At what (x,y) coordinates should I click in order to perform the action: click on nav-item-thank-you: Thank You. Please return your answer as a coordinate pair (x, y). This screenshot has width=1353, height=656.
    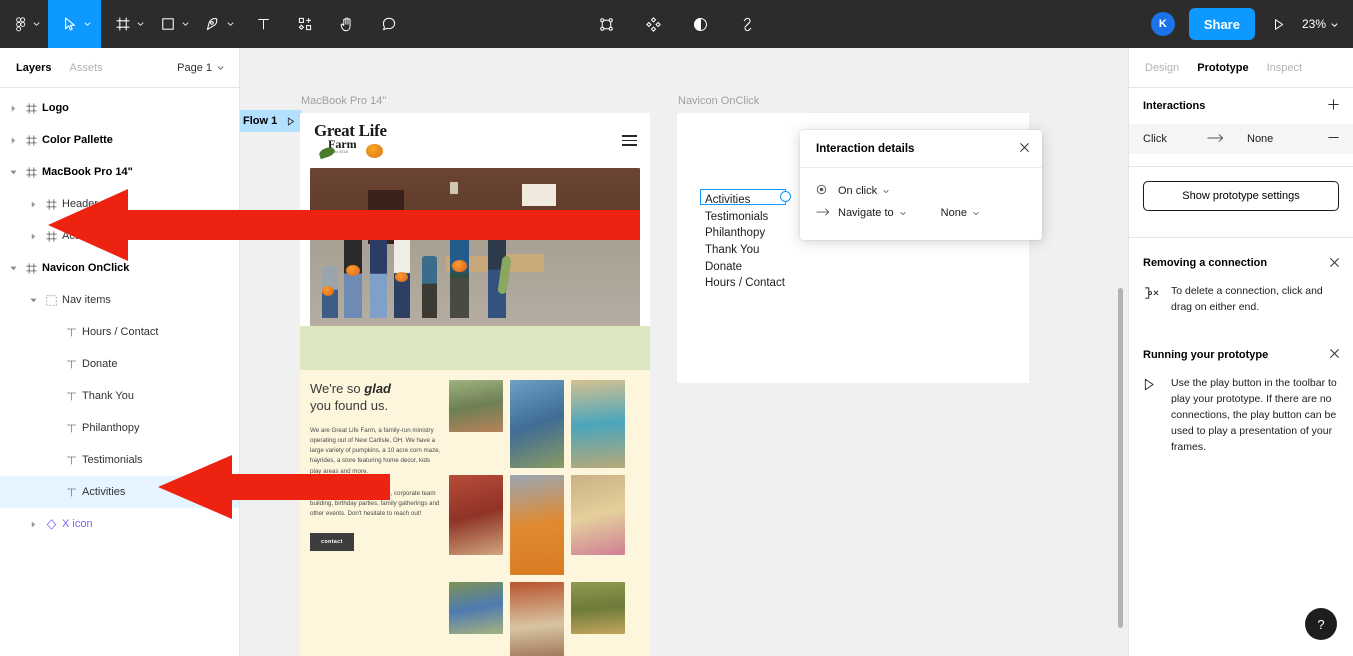
    Looking at the image, I should click on (745, 250).